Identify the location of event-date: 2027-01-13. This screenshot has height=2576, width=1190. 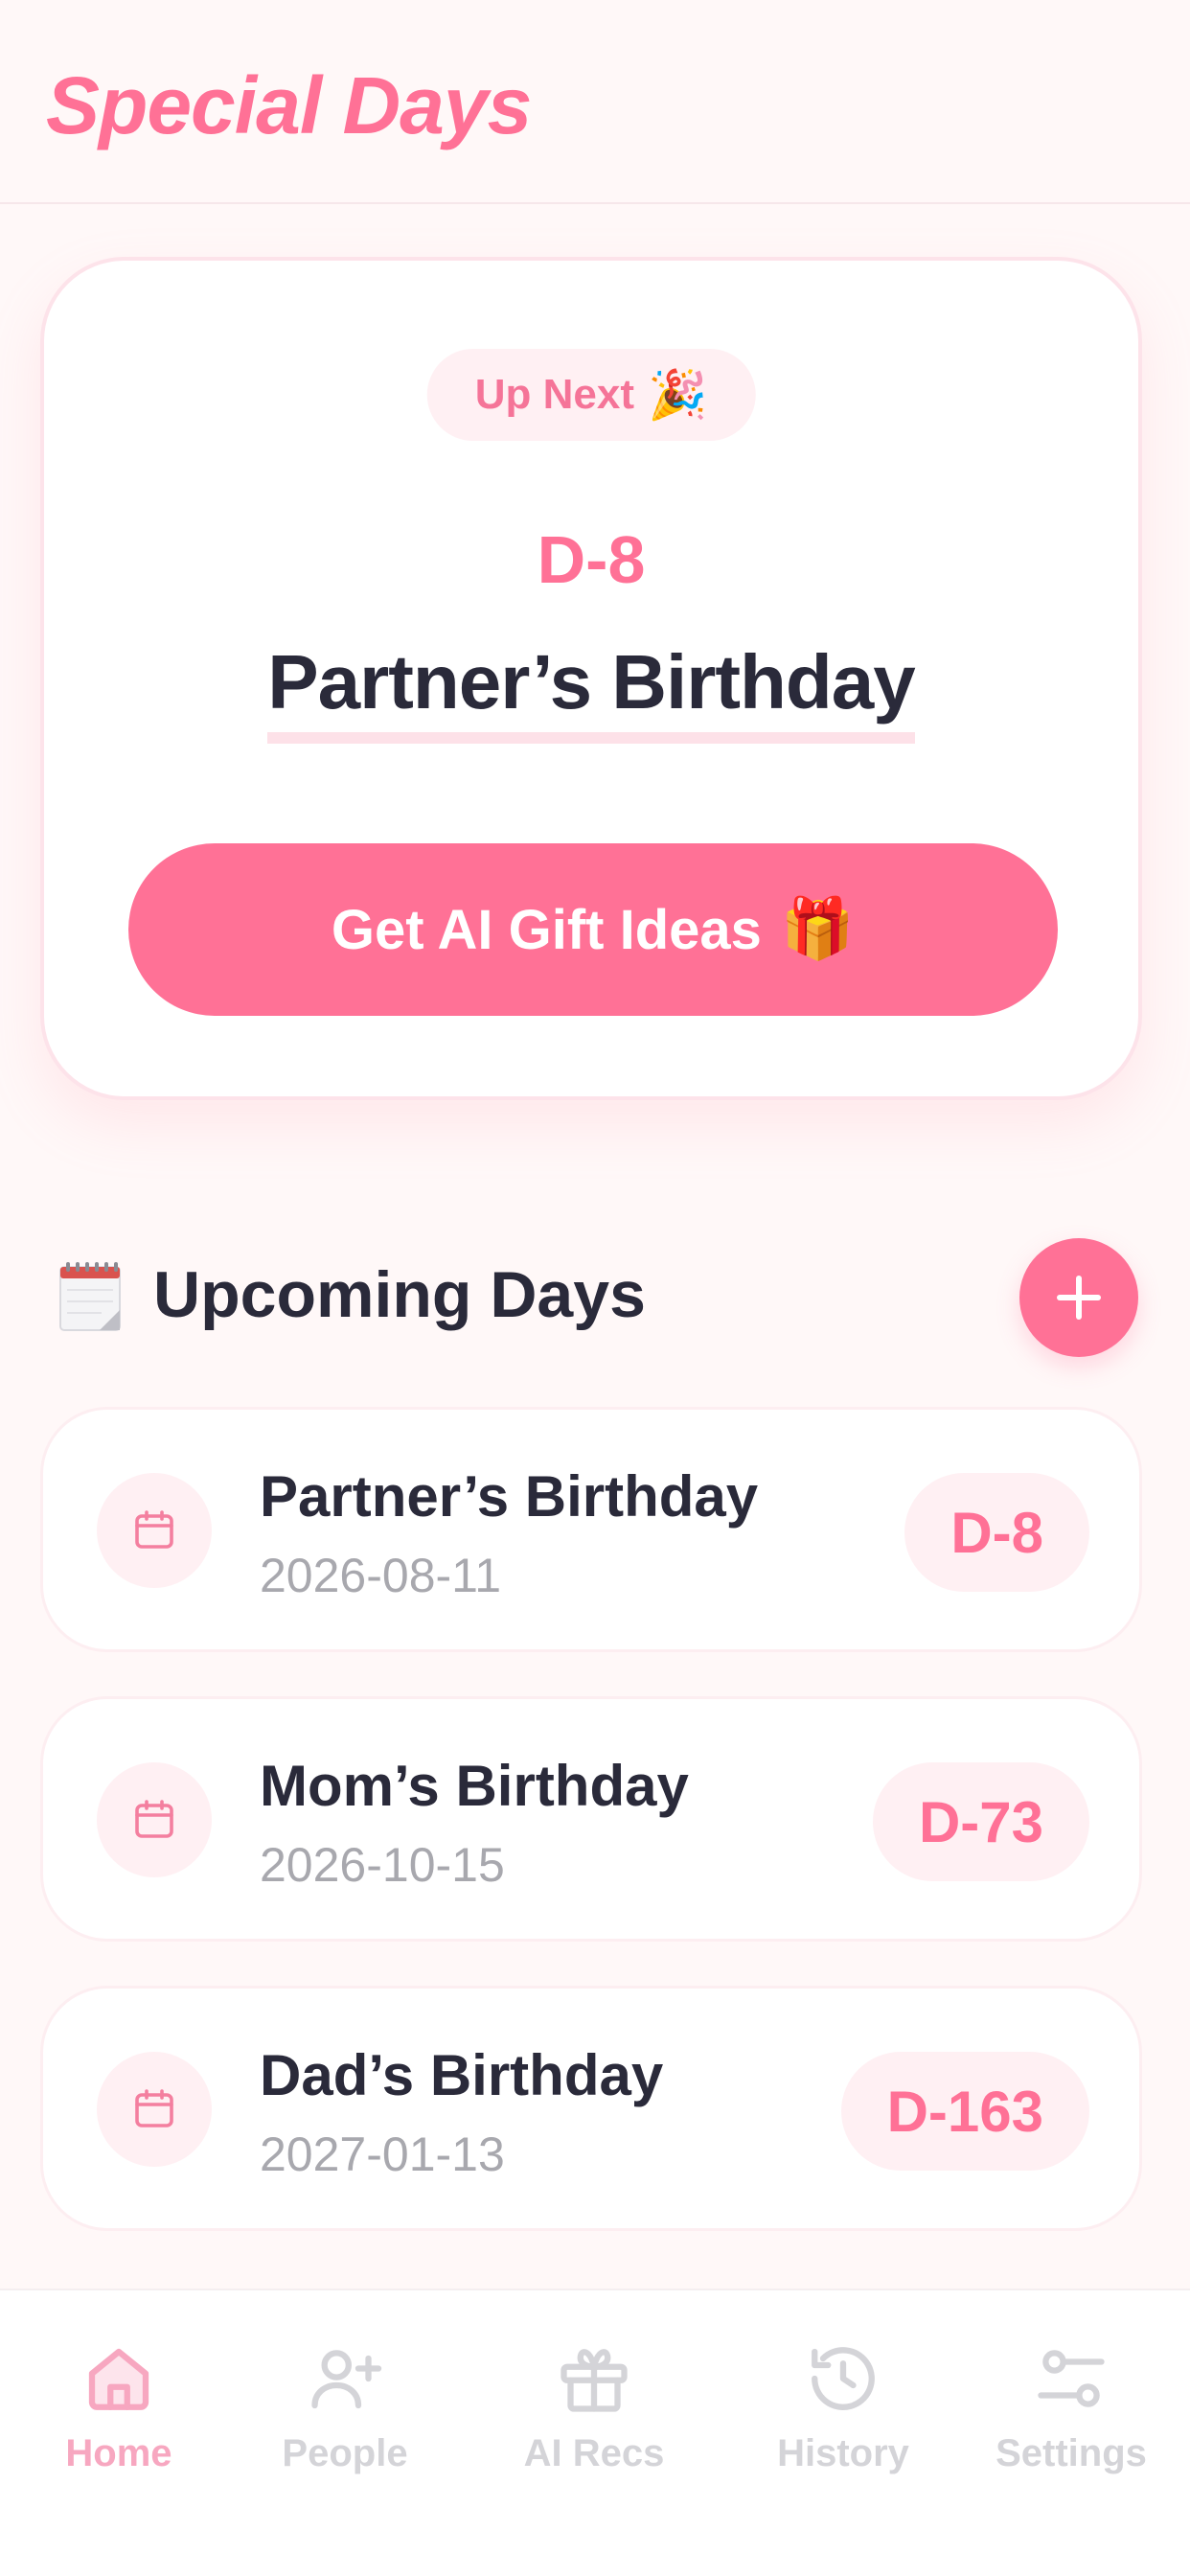
(382, 2154).